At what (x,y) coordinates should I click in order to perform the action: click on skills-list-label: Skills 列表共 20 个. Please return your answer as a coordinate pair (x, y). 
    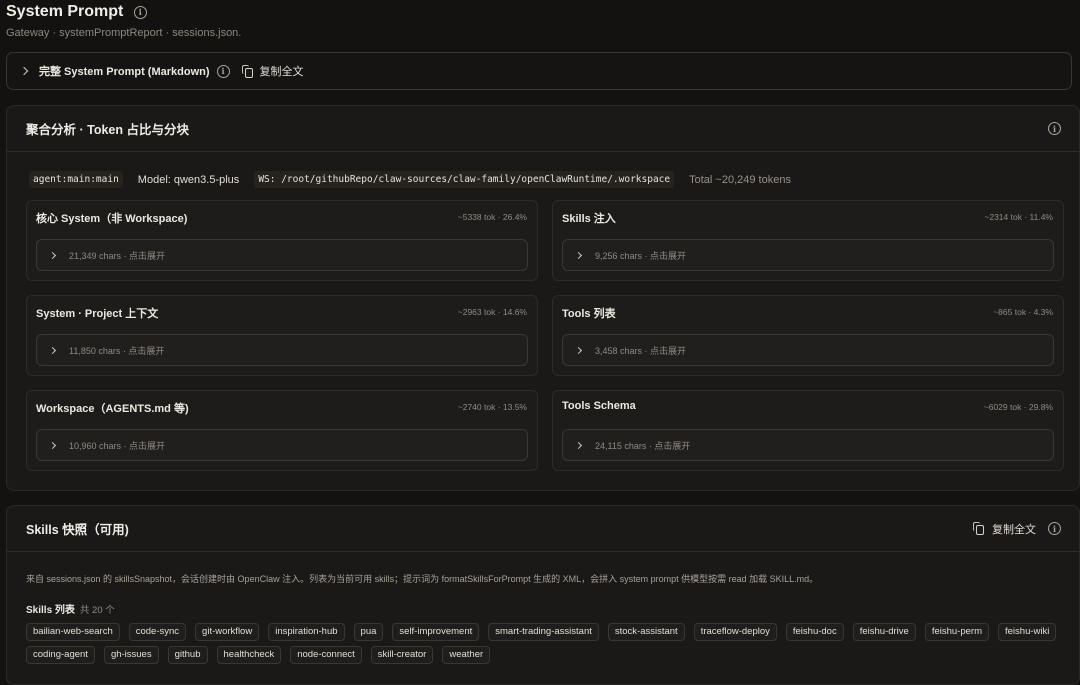
    Looking at the image, I should click on (70, 608).